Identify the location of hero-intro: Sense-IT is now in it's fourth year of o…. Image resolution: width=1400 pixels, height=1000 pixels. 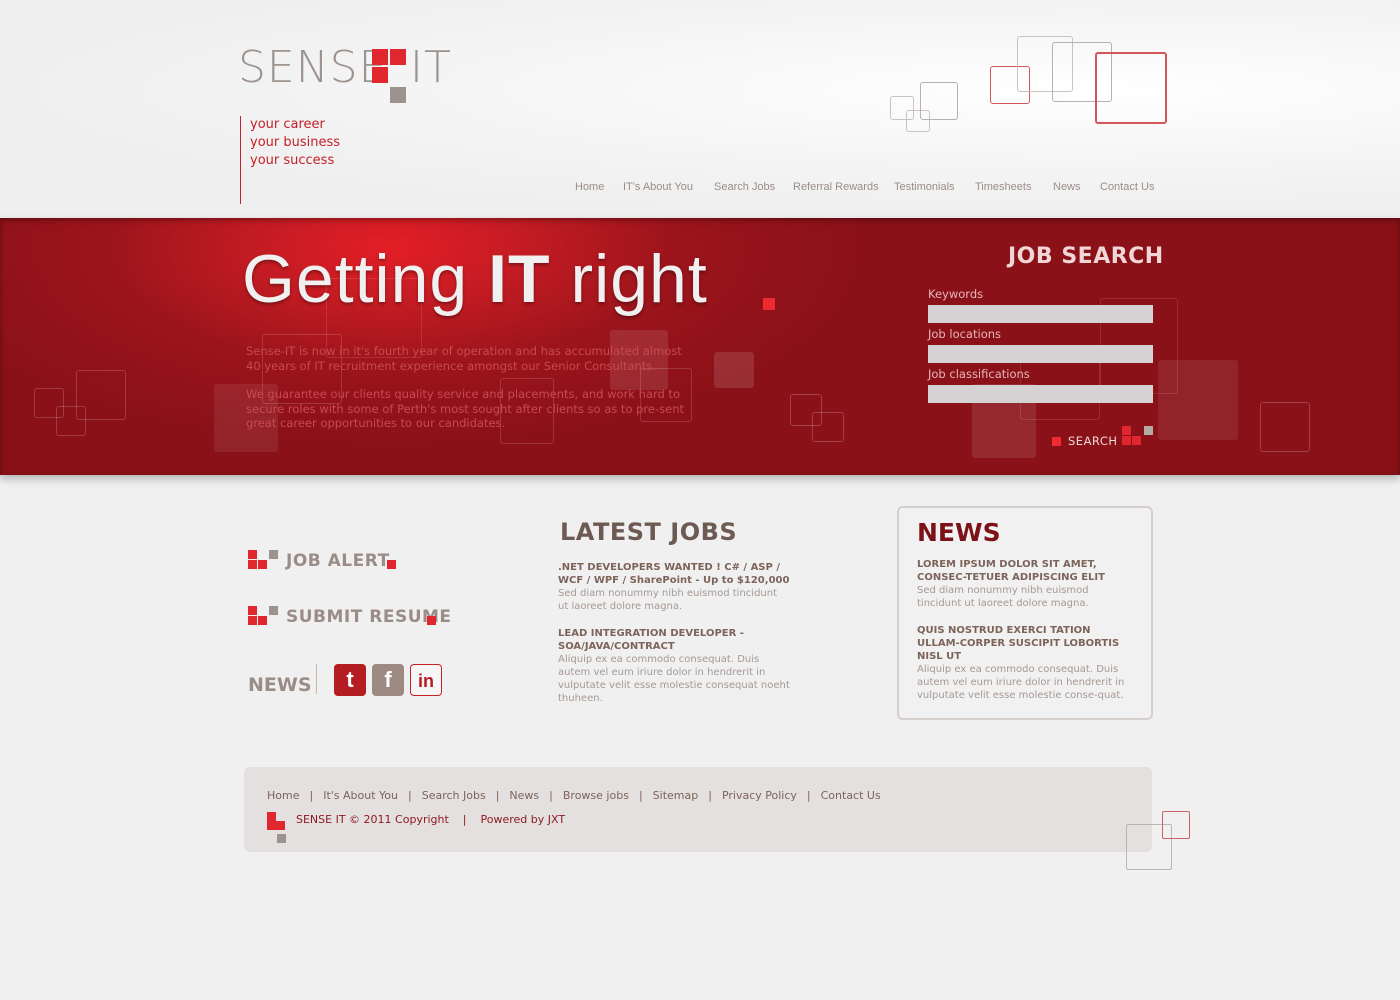
(466, 394).